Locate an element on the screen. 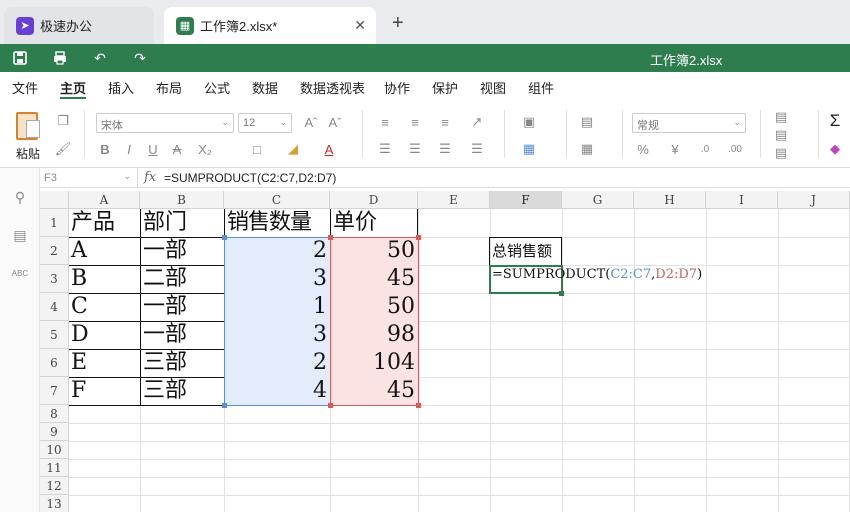 The height and width of the screenshot is (512, 850). formula-input: =SUMPRODUCT(C2:C7,D2:D7) is located at coordinates (250, 178).